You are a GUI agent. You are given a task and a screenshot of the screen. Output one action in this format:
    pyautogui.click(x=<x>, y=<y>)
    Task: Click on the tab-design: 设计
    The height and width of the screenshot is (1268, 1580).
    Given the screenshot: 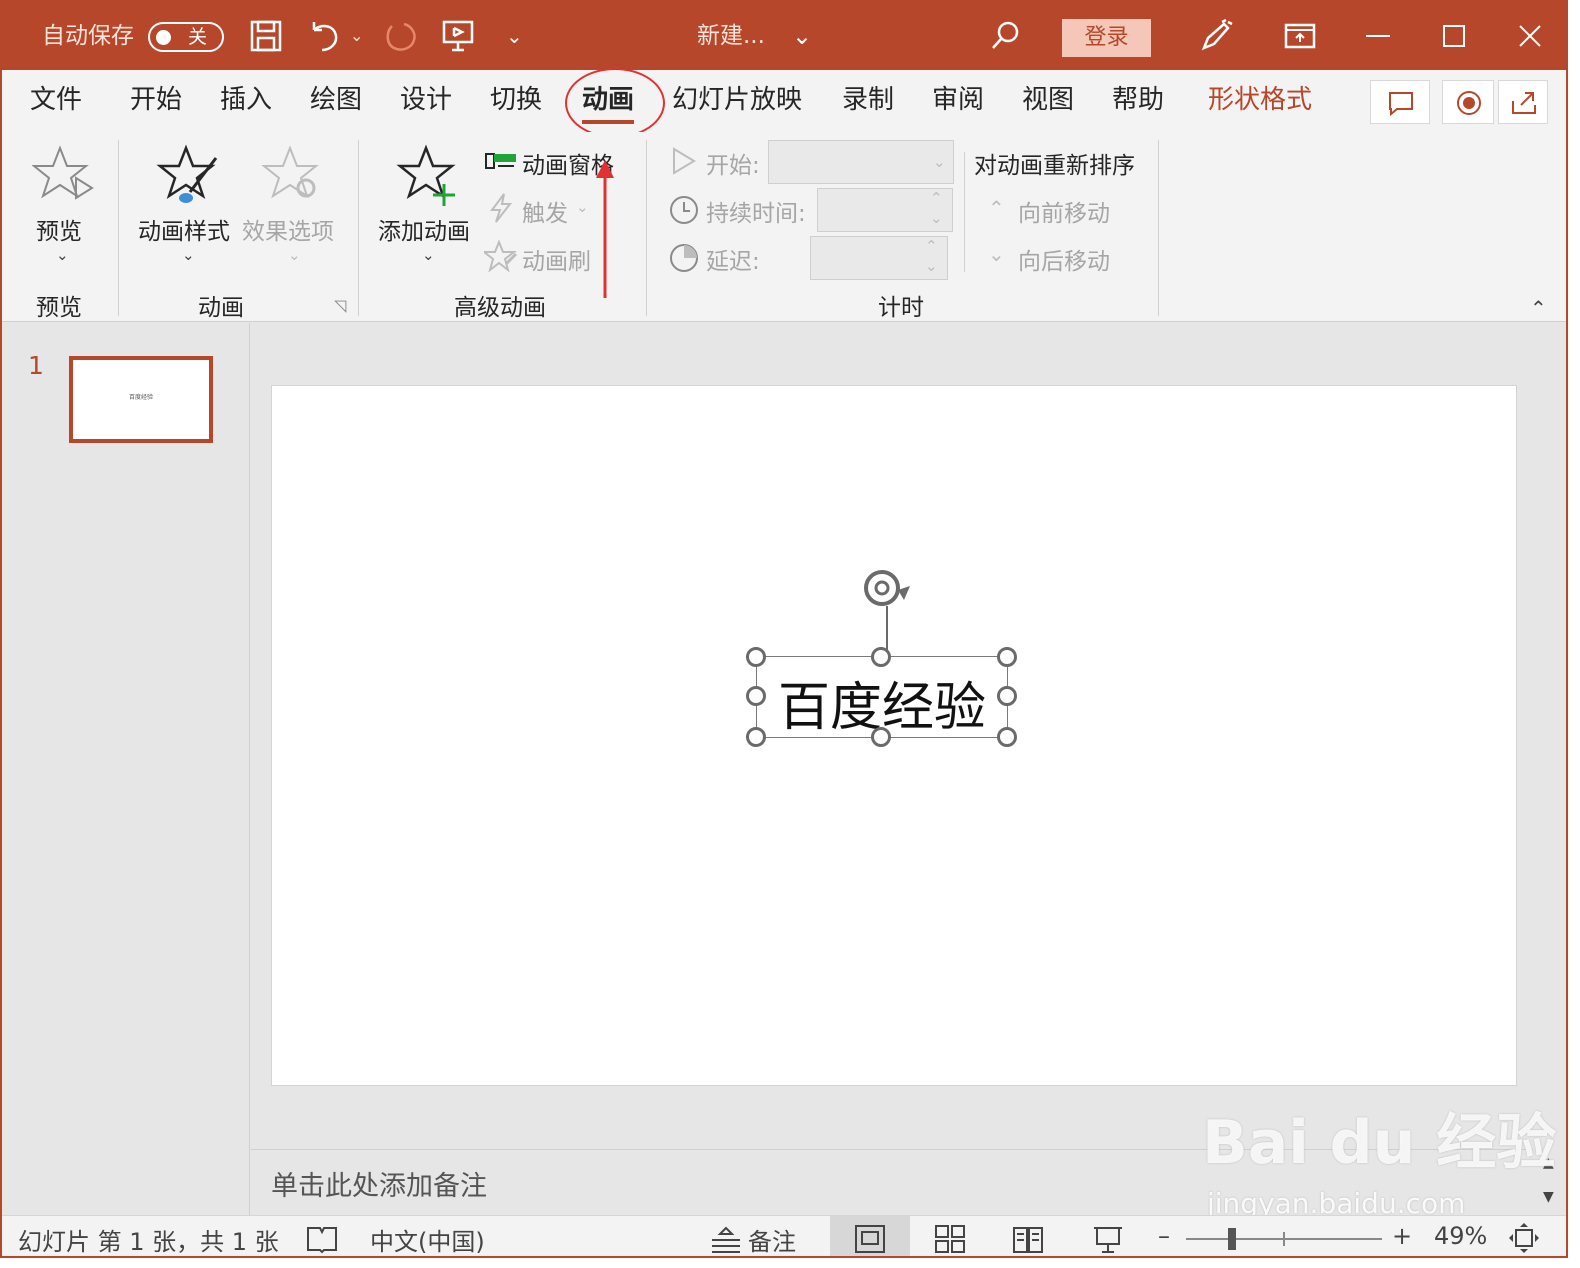 What is the action you would take?
    pyautogui.click(x=426, y=101)
    